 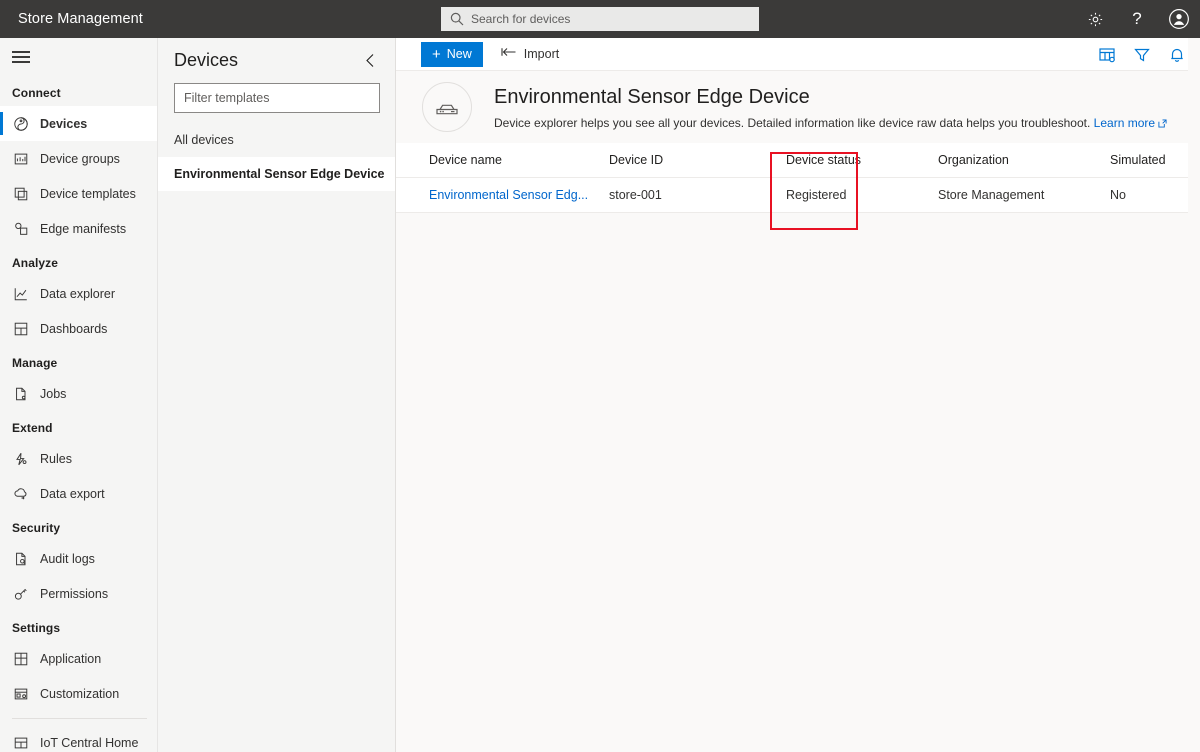 What do you see at coordinates (635, 195) in the screenshot?
I see `cell-device-id: store-001` at bounding box center [635, 195].